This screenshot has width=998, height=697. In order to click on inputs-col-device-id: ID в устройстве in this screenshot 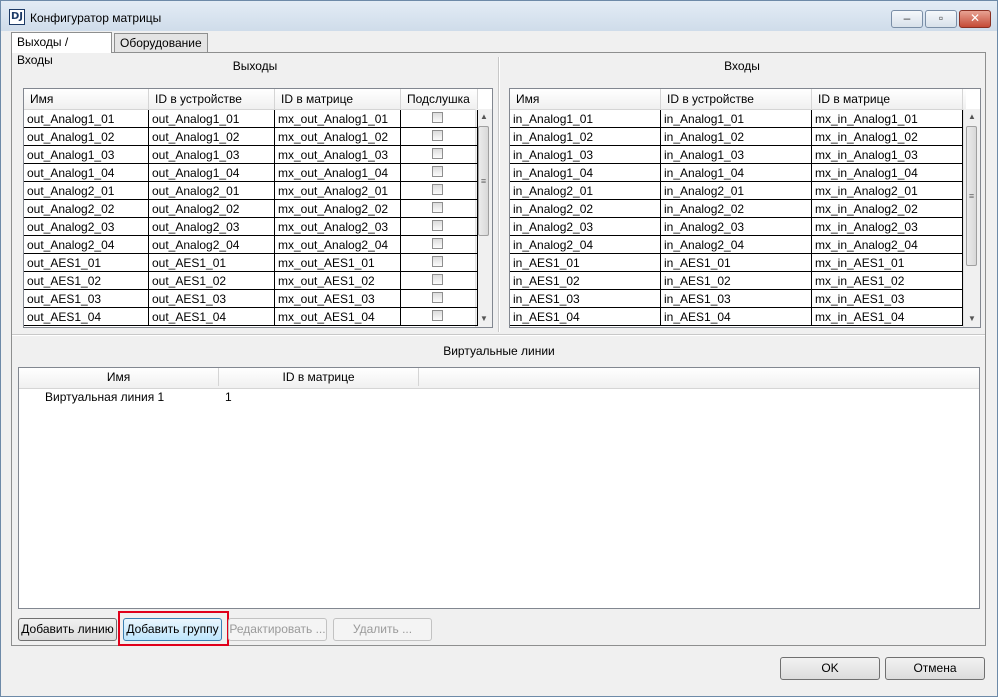, I will do `click(736, 99)`.